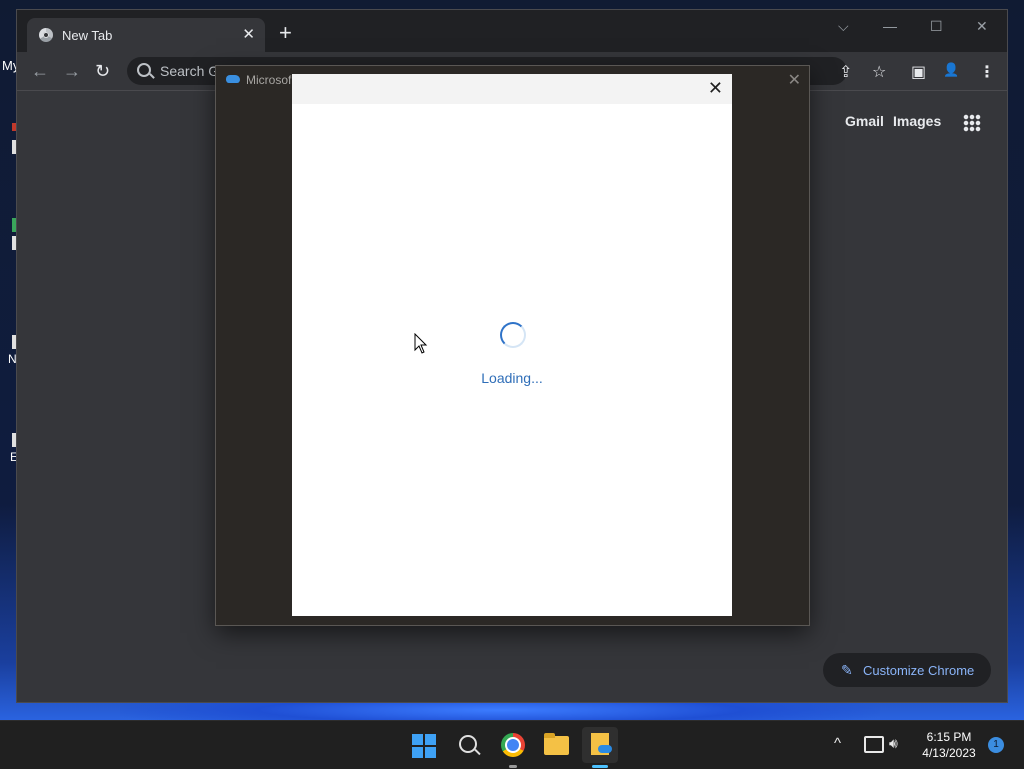  Describe the element at coordinates (919, 670) in the screenshot. I see `customize-chrome-label: Customize Chrome` at that location.